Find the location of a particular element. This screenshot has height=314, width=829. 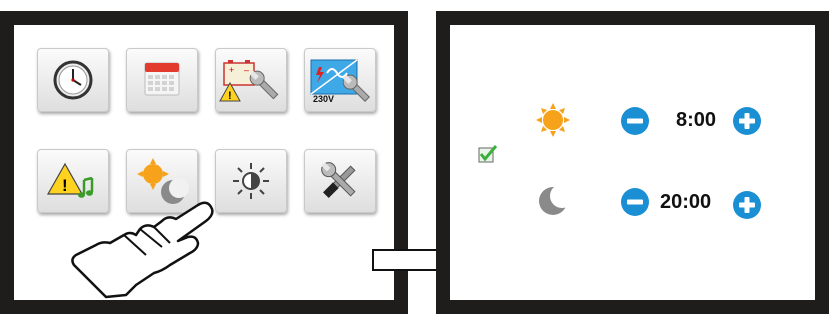

day-time-increase-button is located at coordinates (747, 121).